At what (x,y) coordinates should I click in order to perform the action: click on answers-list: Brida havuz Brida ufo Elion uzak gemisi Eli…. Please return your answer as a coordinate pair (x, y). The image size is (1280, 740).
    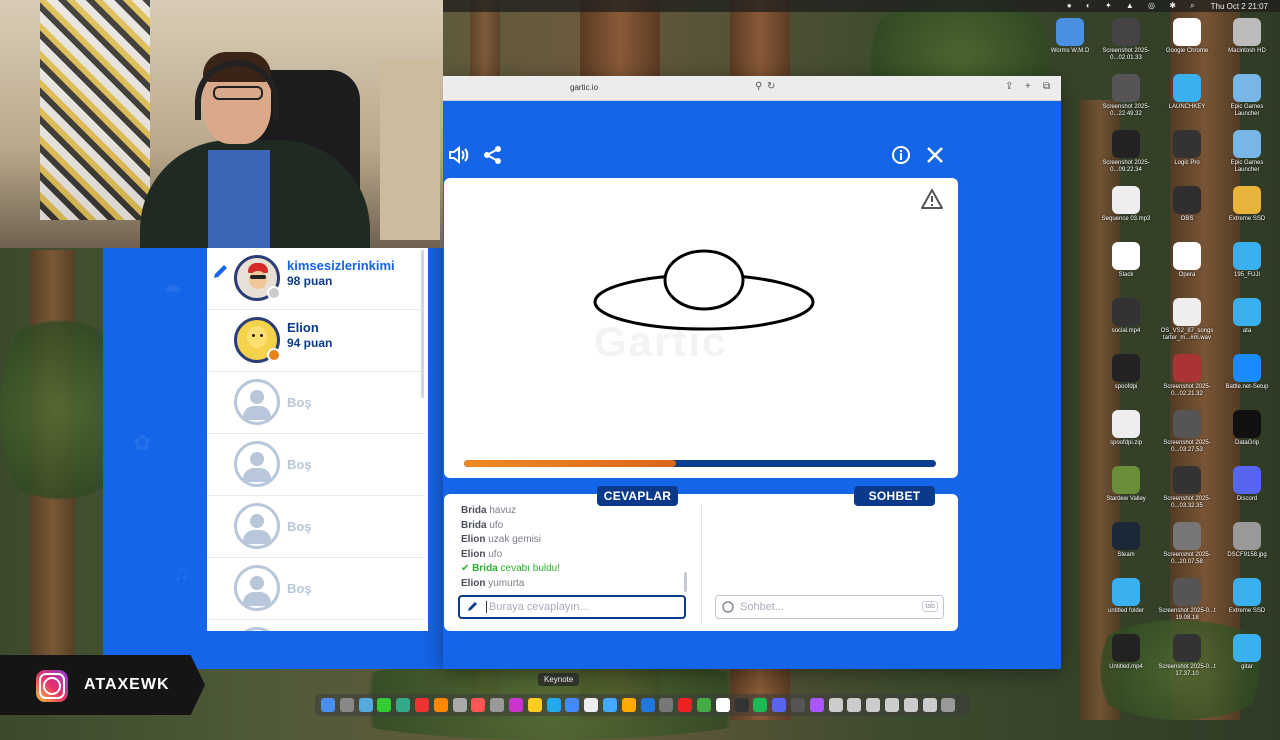
    Looking at the image, I should click on (575, 547).